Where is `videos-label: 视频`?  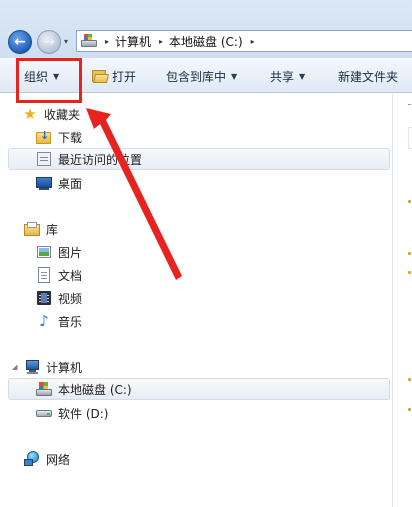
videos-label: 视频 is located at coordinates (70, 298).